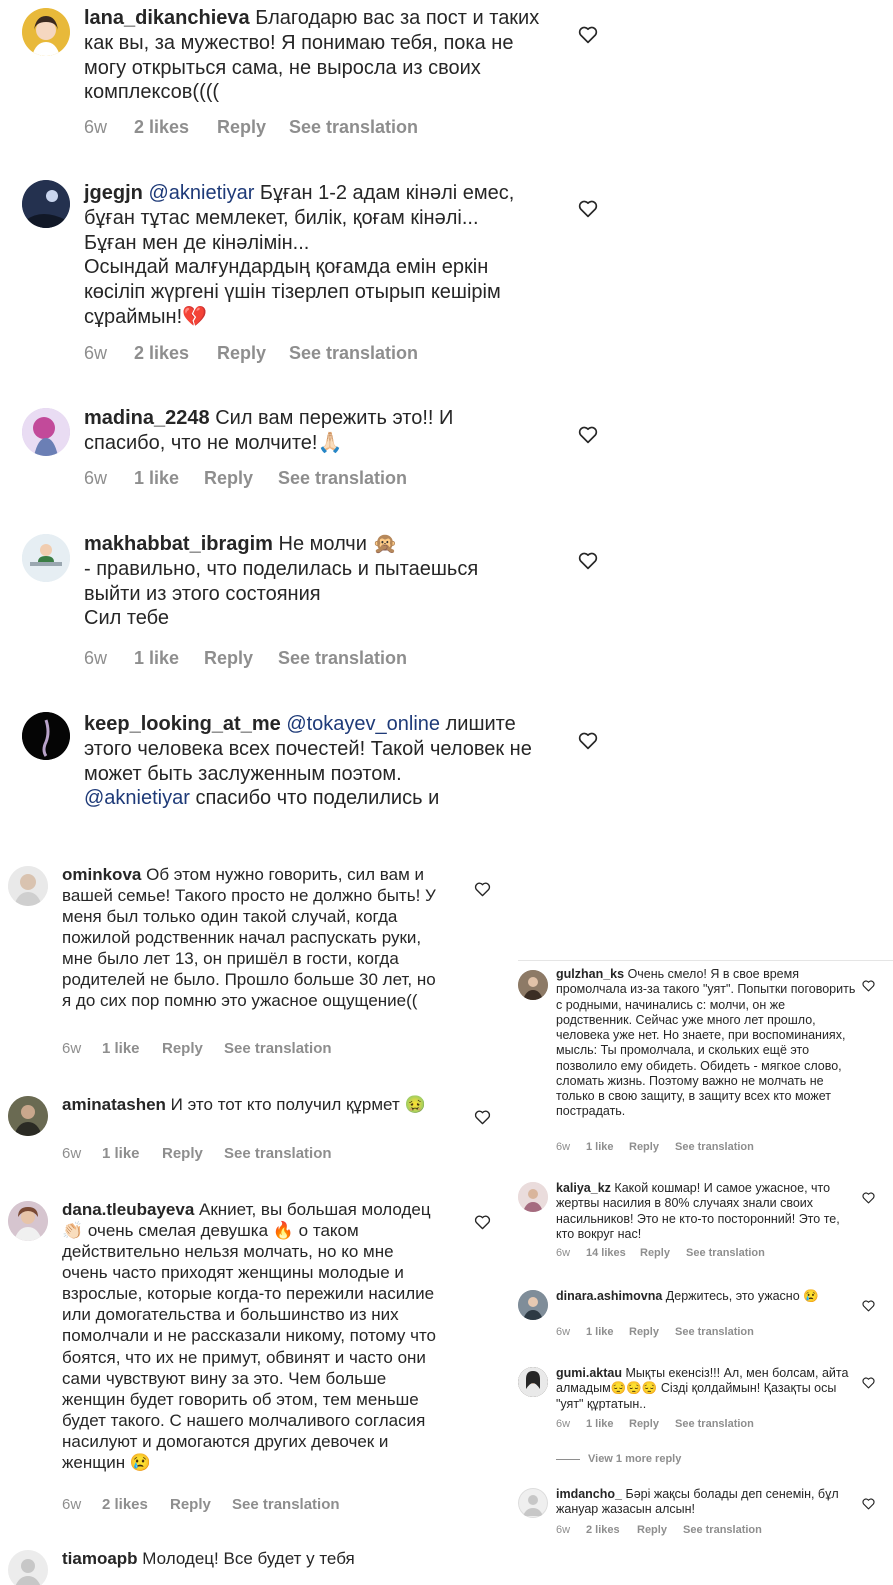 The image size is (893, 1585). What do you see at coordinates (583, 1188) in the screenshot?
I see `username: kaliya_kz` at bounding box center [583, 1188].